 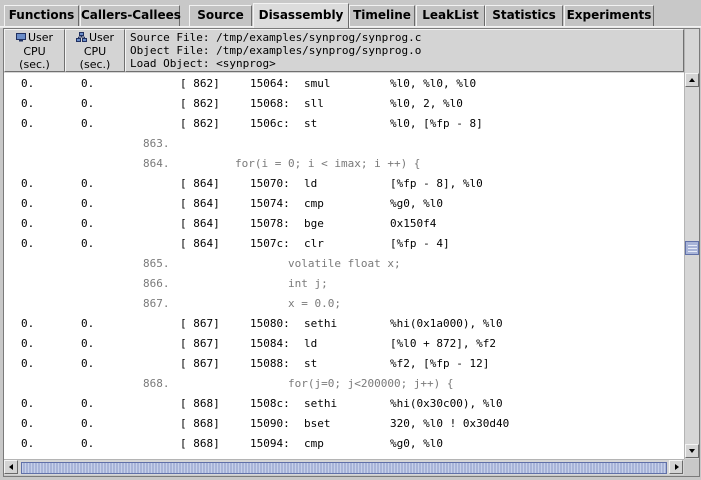 I want to click on opcode: bge, so click(x=314, y=223).